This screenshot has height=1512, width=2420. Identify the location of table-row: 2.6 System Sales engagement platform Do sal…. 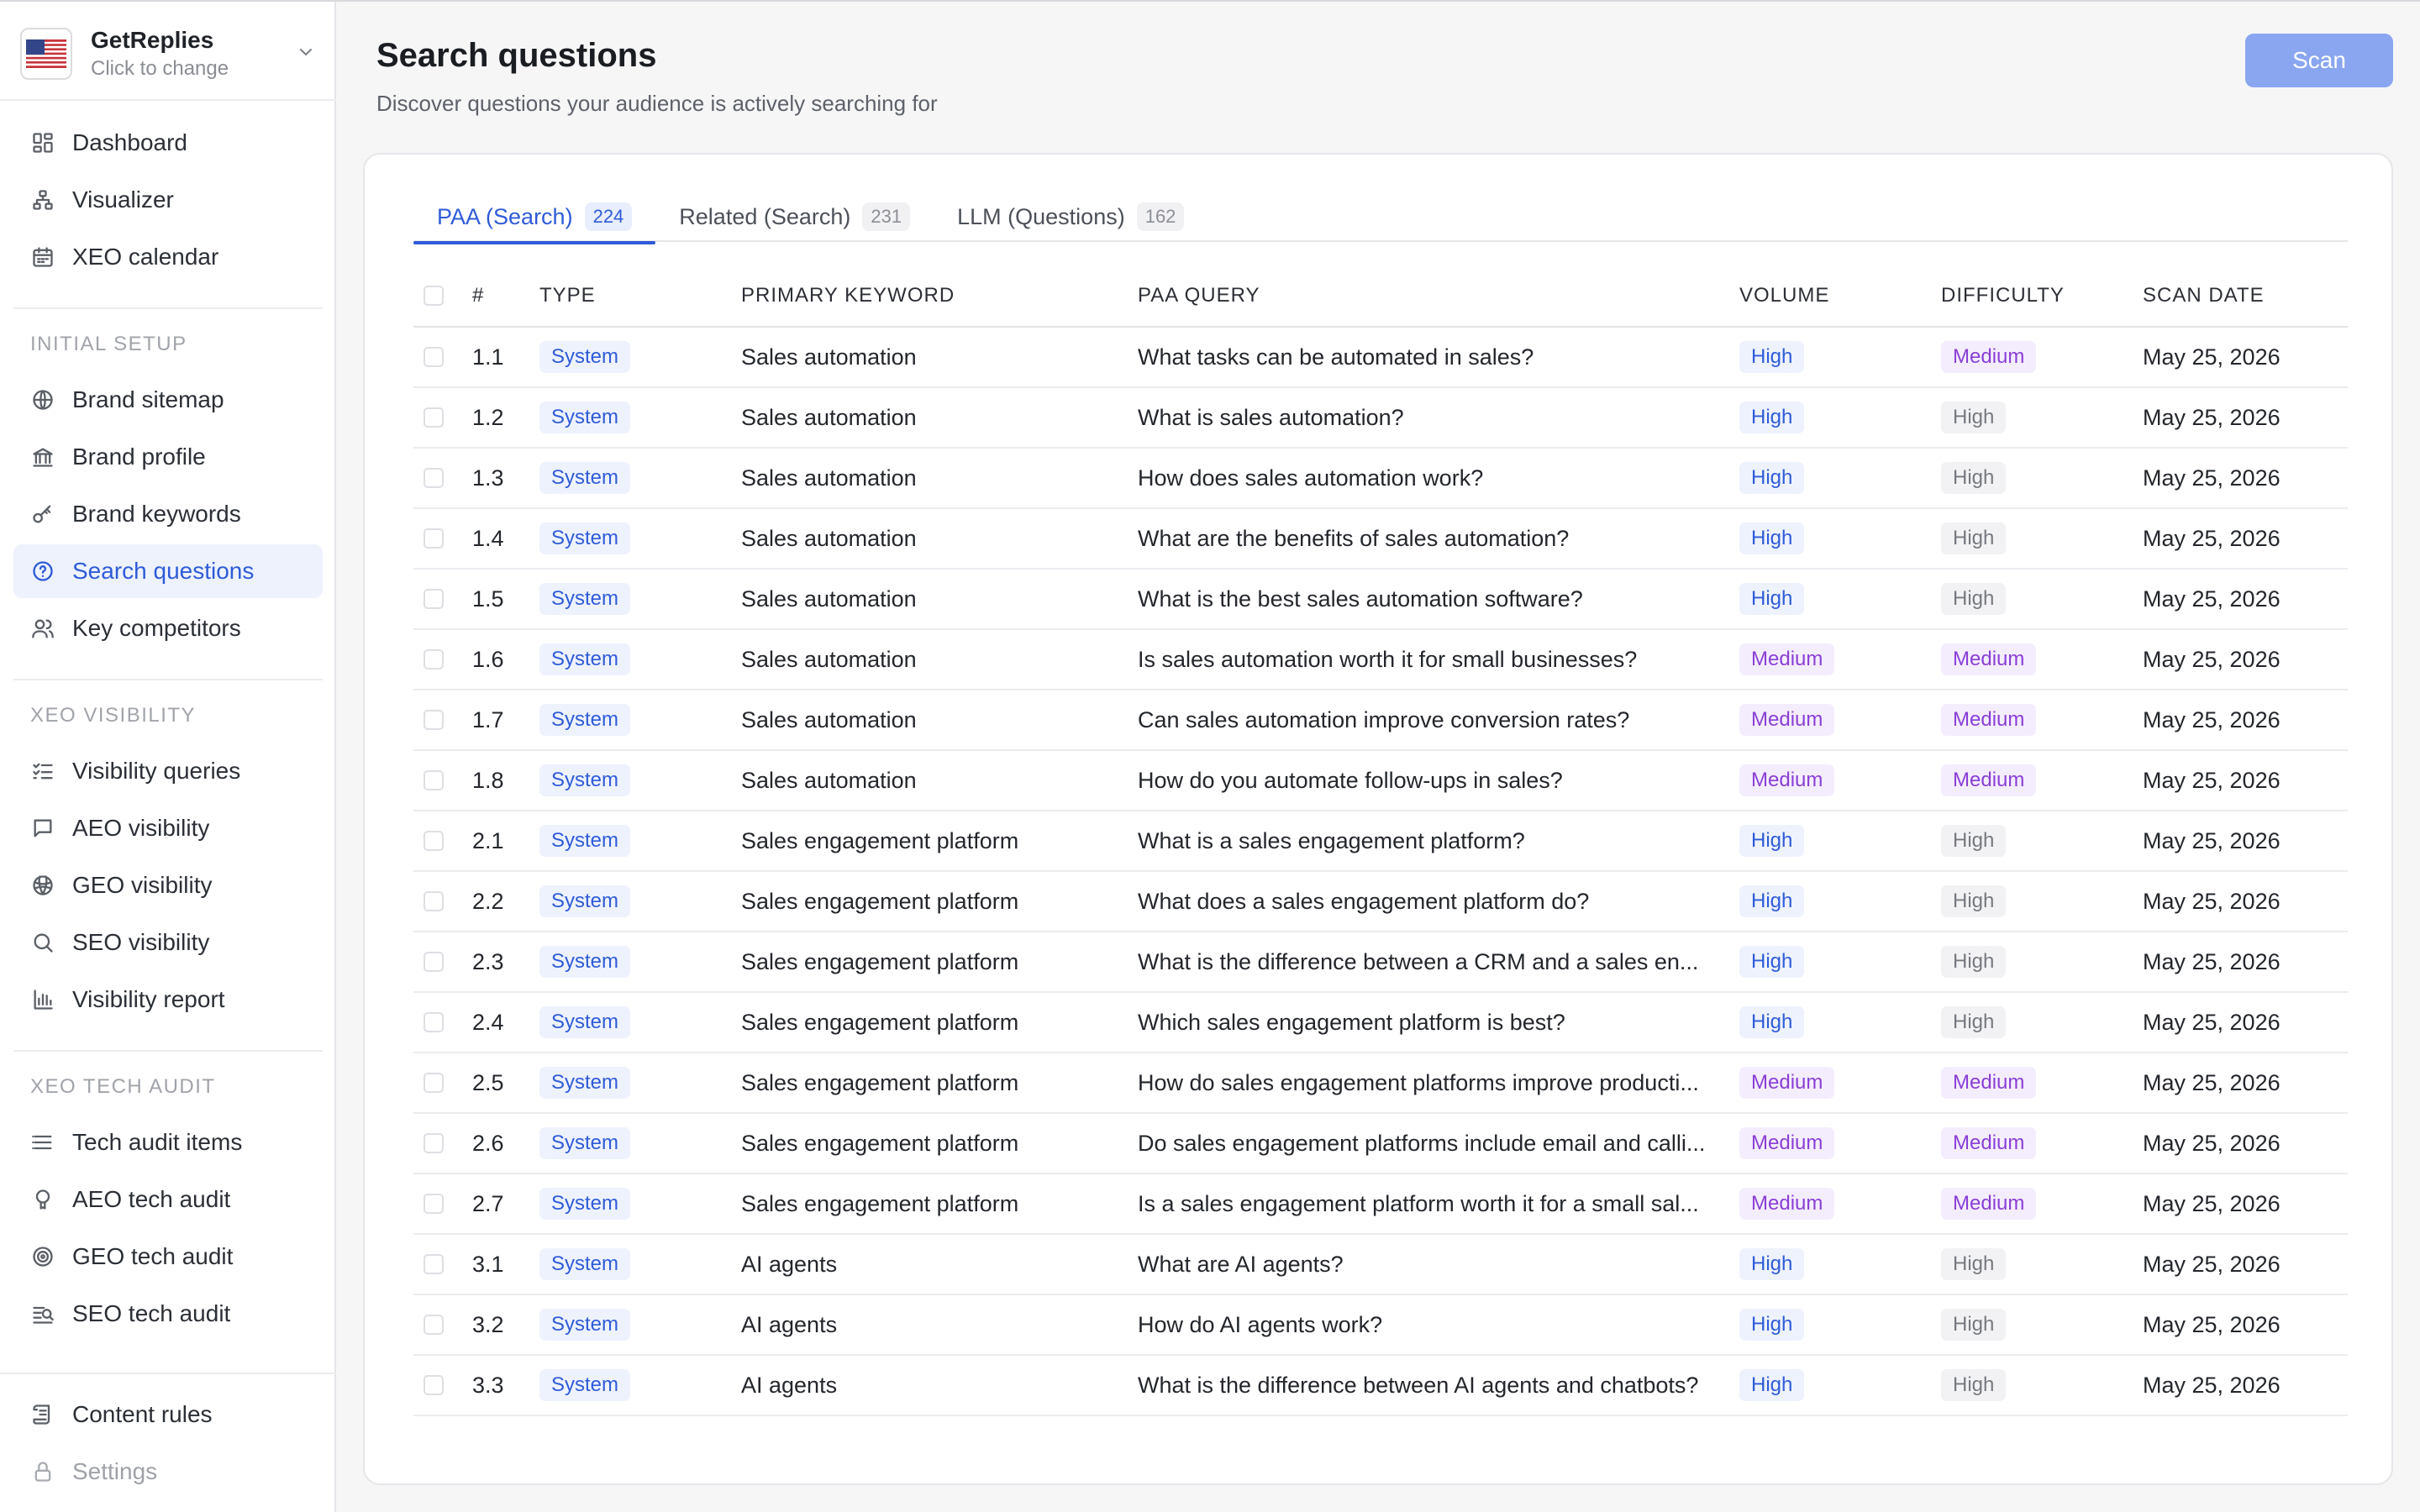
(1380, 1144).